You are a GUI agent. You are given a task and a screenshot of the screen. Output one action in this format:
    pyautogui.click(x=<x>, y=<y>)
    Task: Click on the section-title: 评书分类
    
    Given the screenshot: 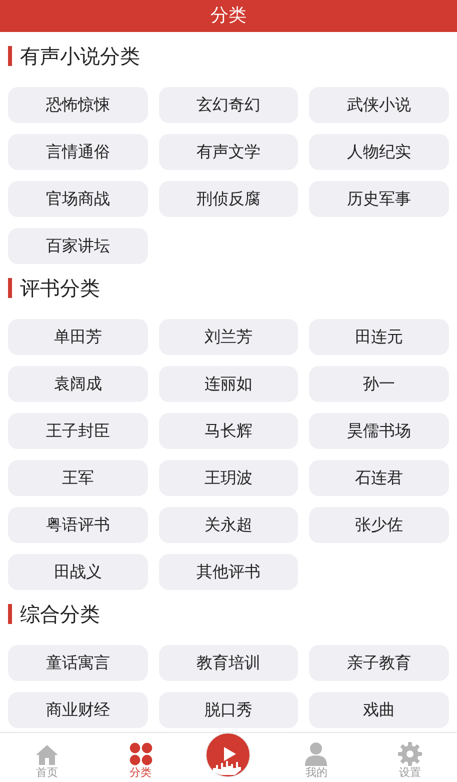 What is the action you would take?
    pyautogui.click(x=60, y=288)
    